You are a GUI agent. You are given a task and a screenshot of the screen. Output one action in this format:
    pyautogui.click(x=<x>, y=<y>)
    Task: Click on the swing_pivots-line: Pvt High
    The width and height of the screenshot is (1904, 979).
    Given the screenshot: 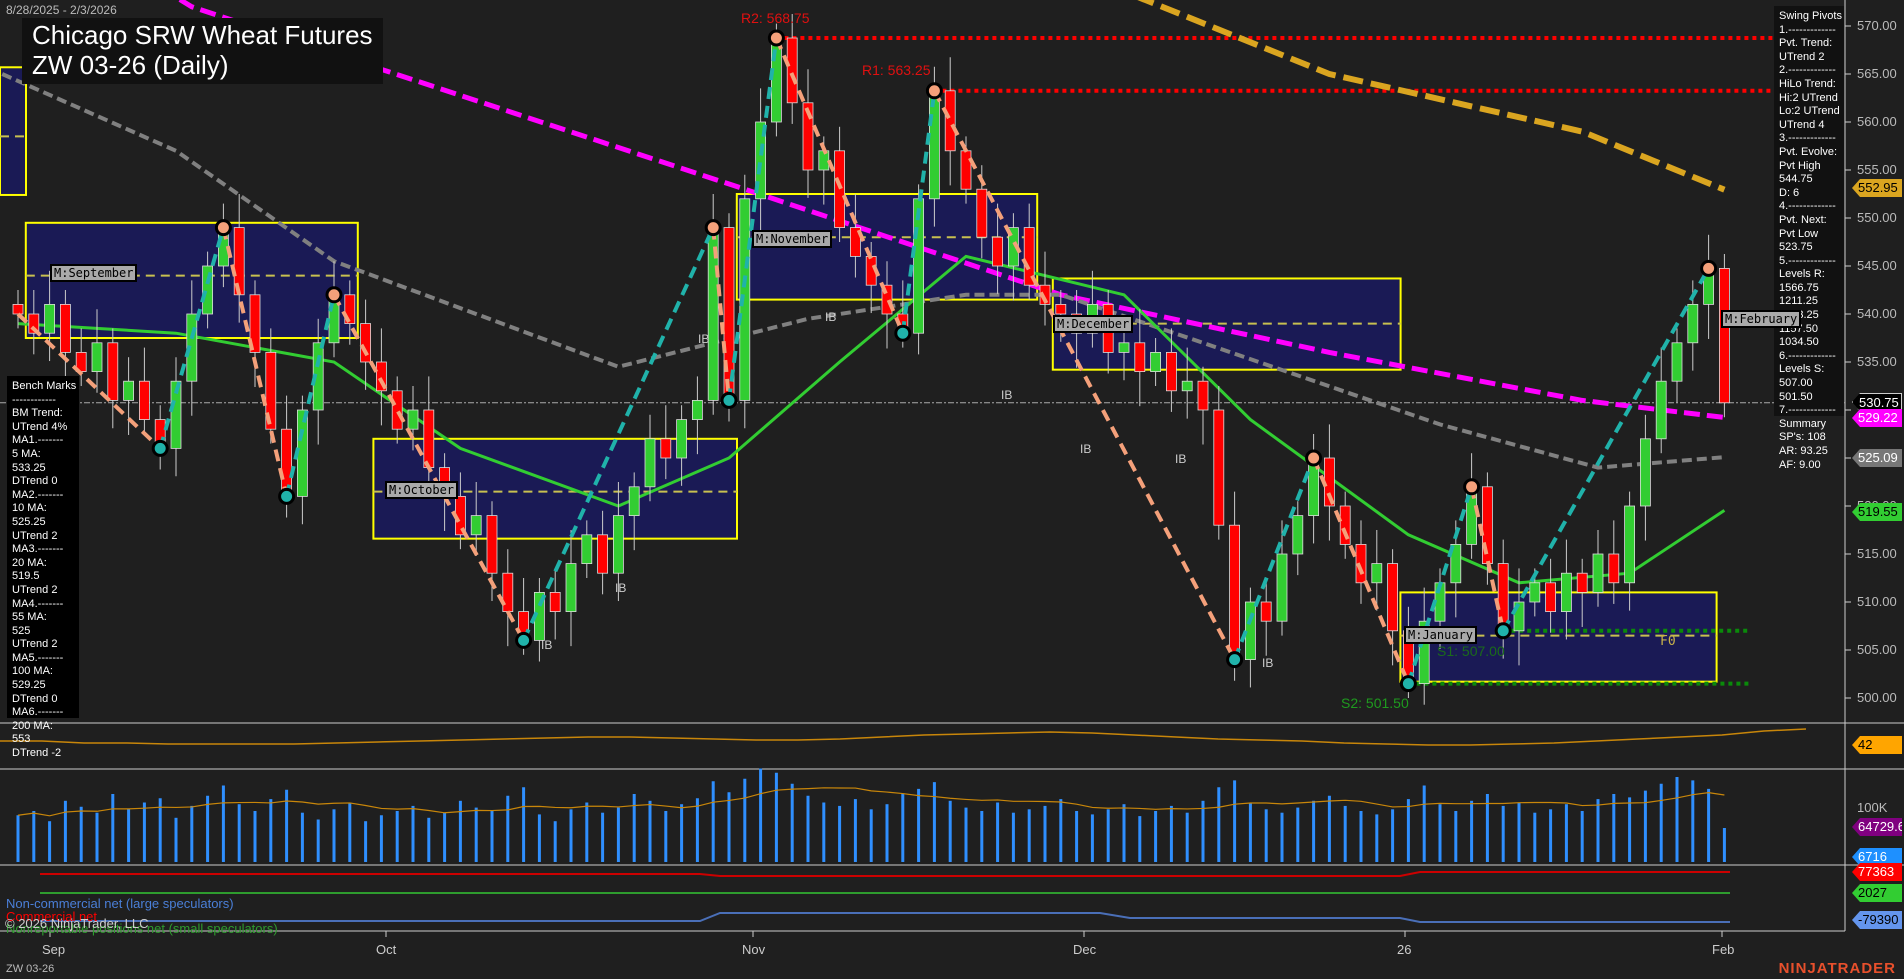 What is the action you would take?
    pyautogui.click(x=1800, y=165)
    